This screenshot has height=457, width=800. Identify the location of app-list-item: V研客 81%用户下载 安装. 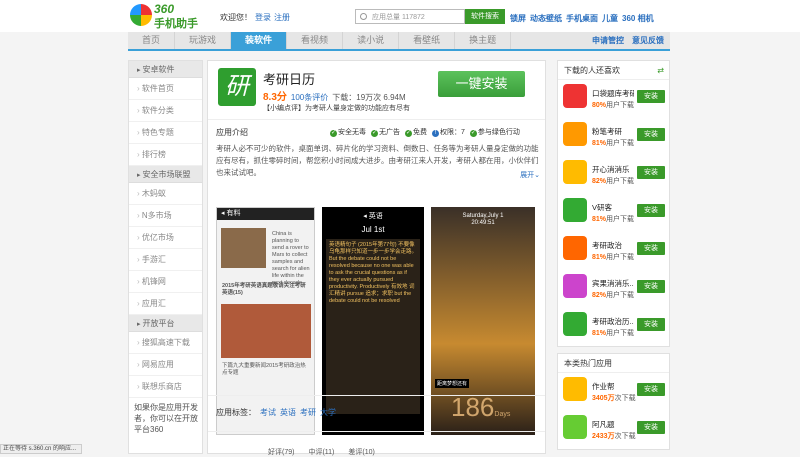
(613, 213).